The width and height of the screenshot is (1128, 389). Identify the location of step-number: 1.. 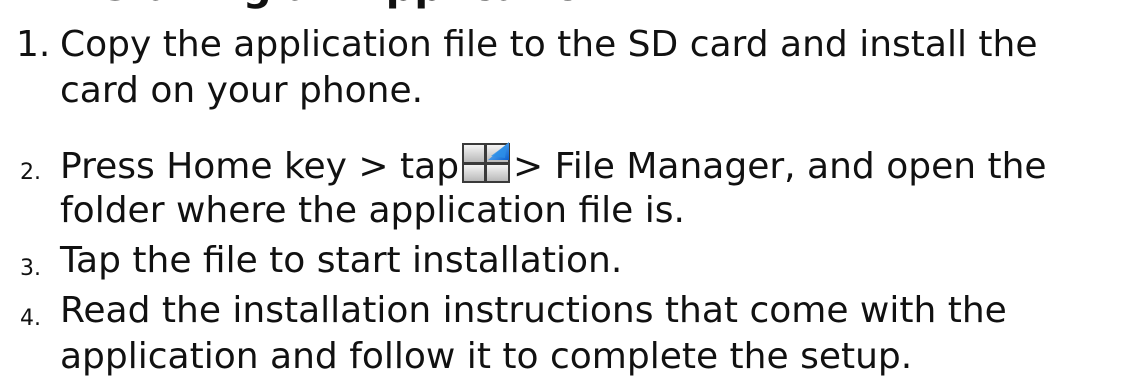
(33, 44).